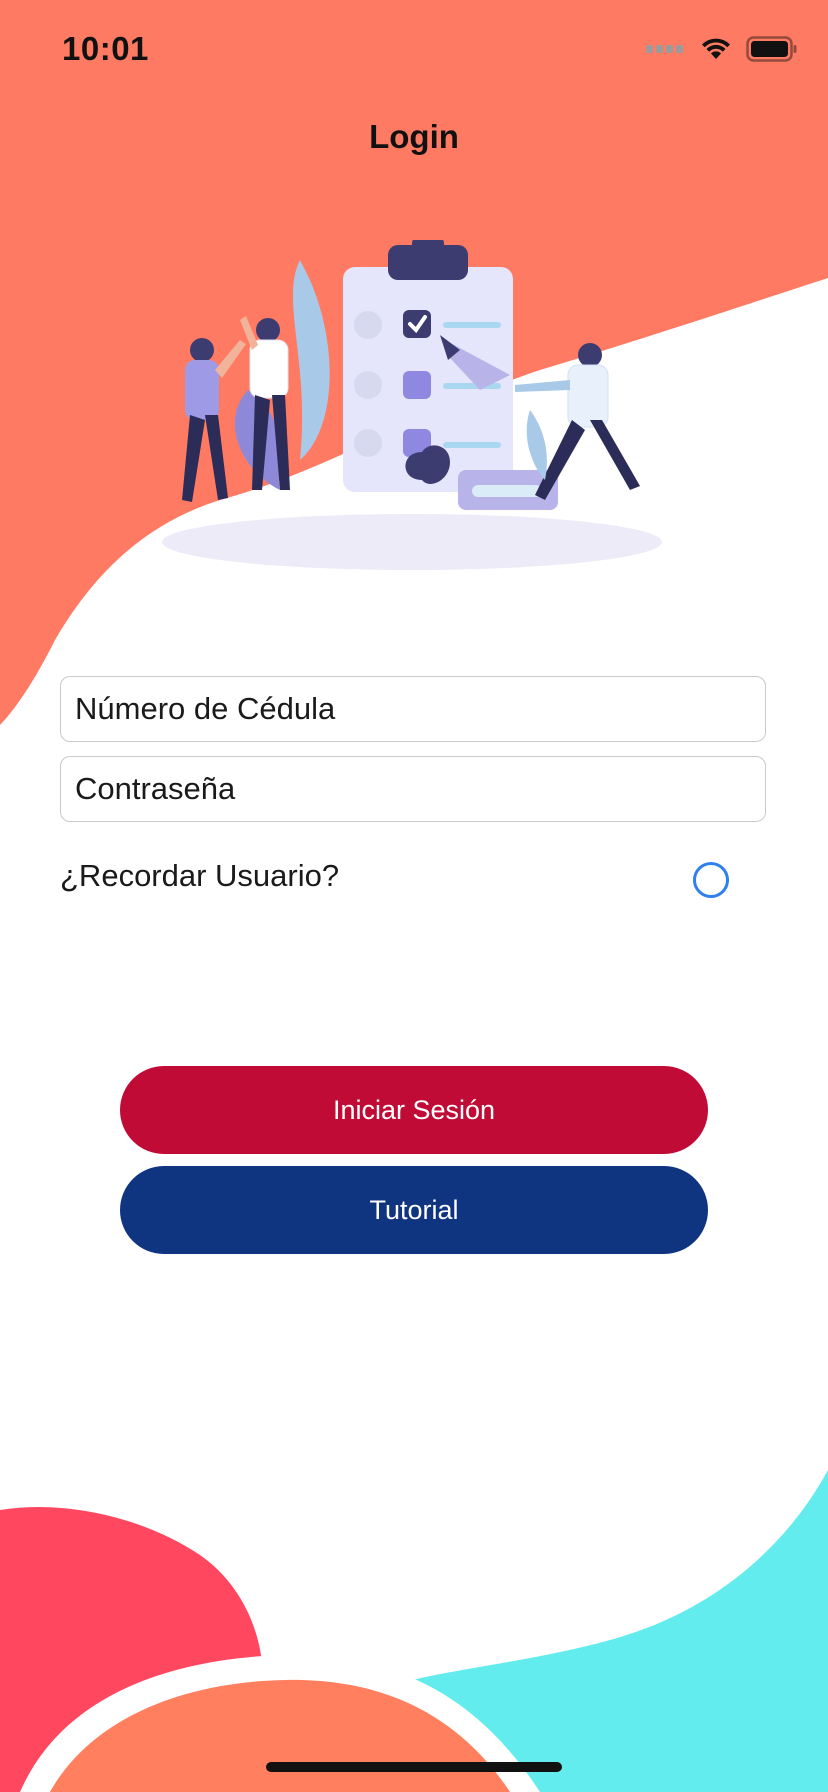  What do you see at coordinates (716, 48) in the screenshot?
I see `wifi-icon` at bounding box center [716, 48].